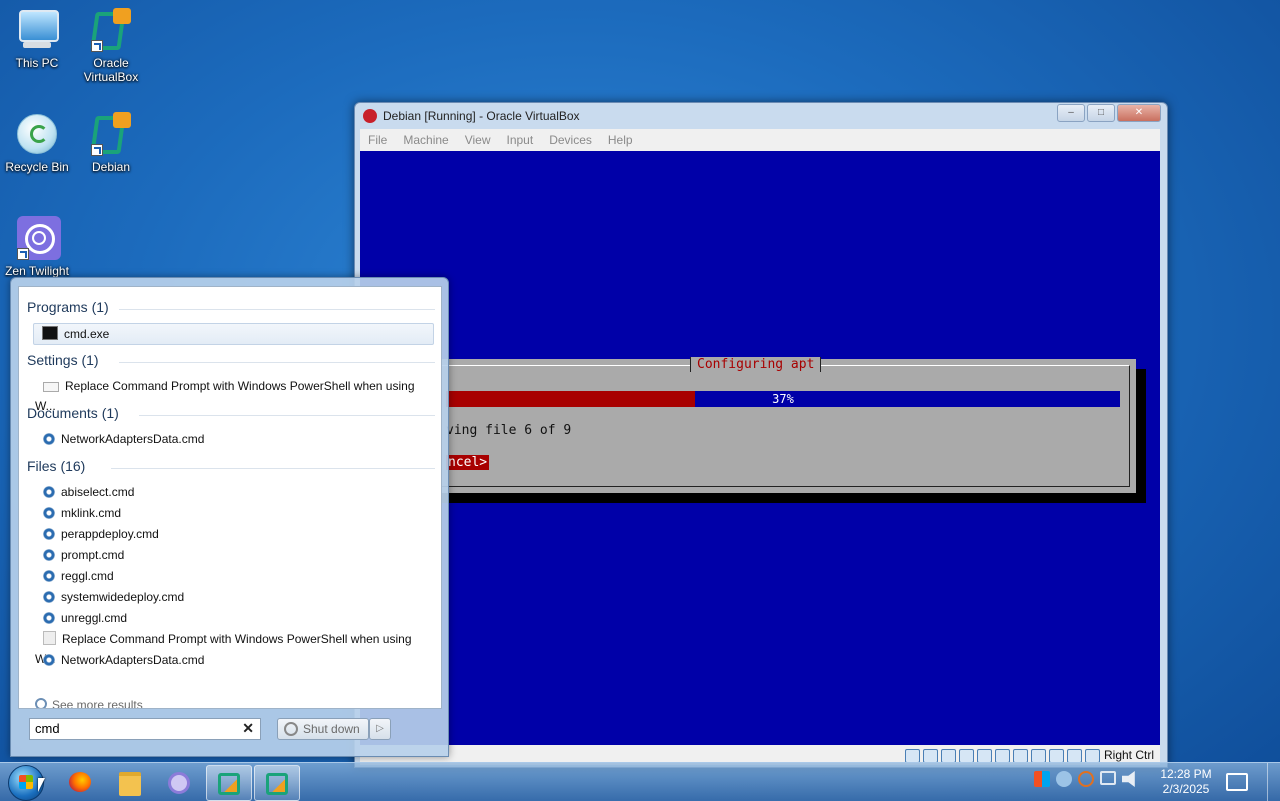 The width and height of the screenshot is (1280, 801). I want to click on clock: 12:28 PM 2/3/2025, so click(1186, 782).